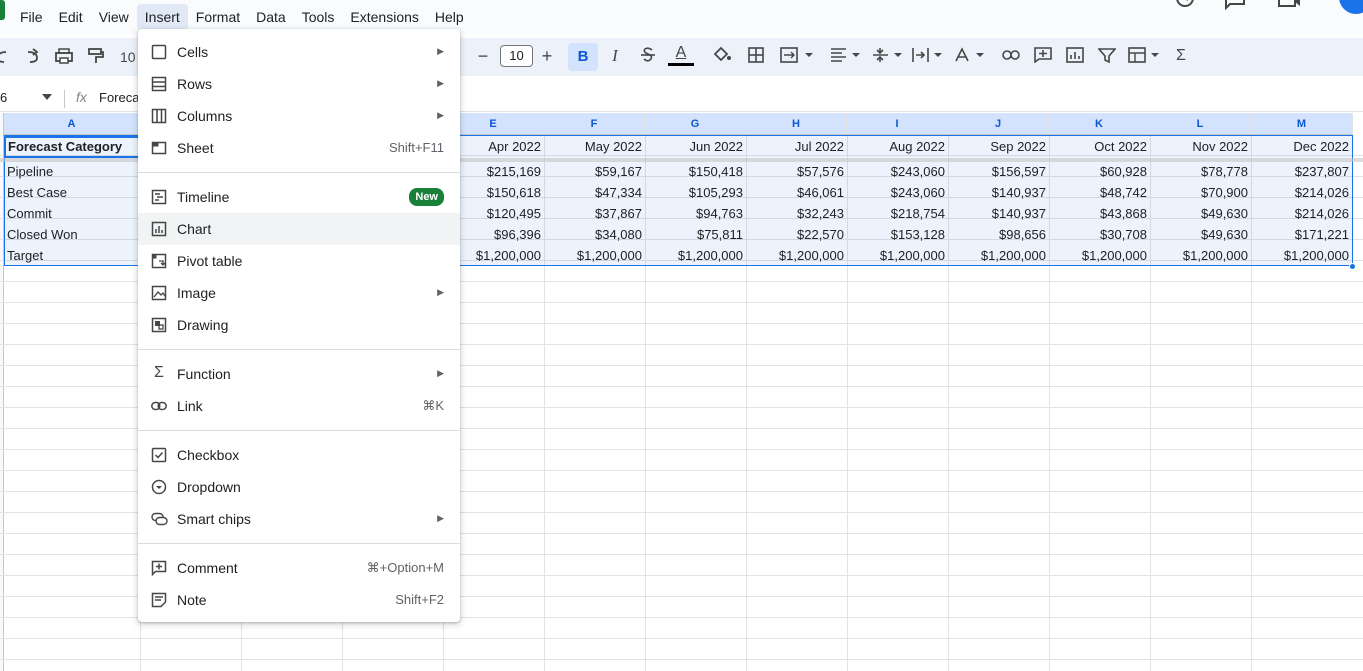 The image size is (1363, 671). Describe the element at coordinates (299, 229) in the screenshot. I see `menu-item-chart: Chart` at that location.